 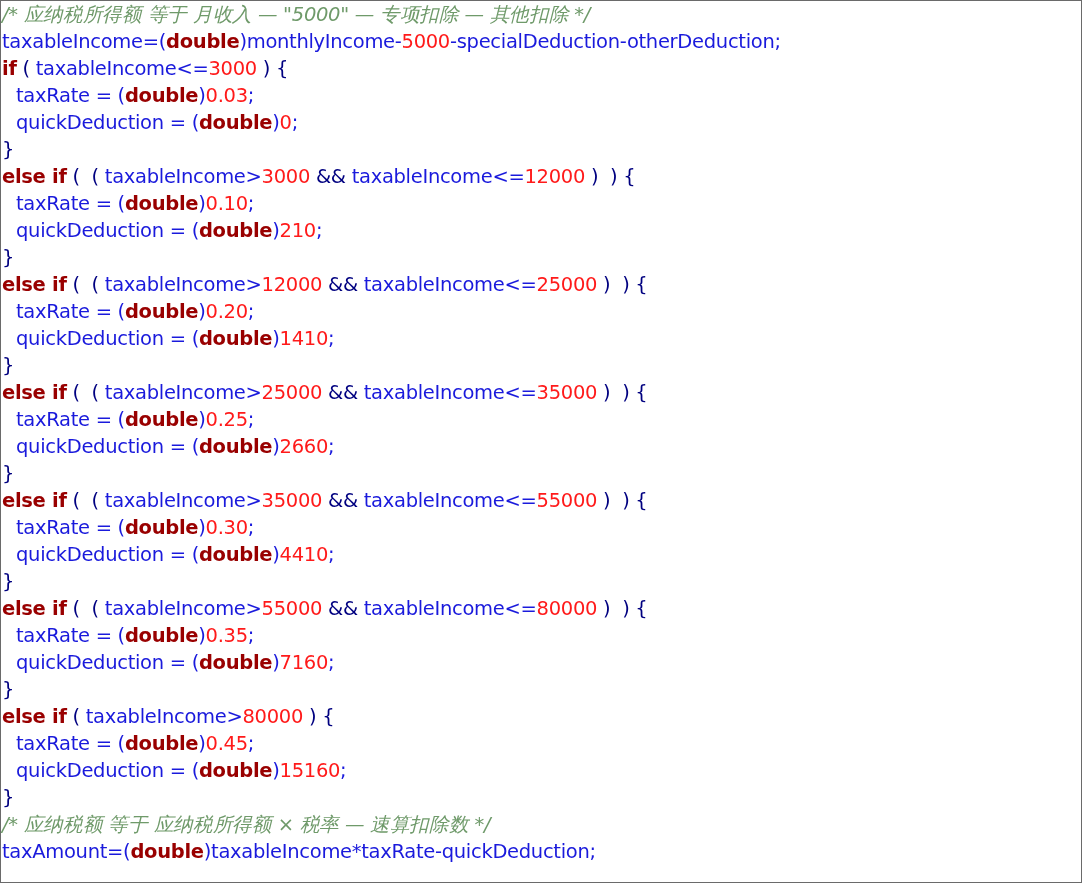 What do you see at coordinates (135, 204) in the screenshot?
I see `code-line: taxRate = (double)0.10;` at bounding box center [135, 204].